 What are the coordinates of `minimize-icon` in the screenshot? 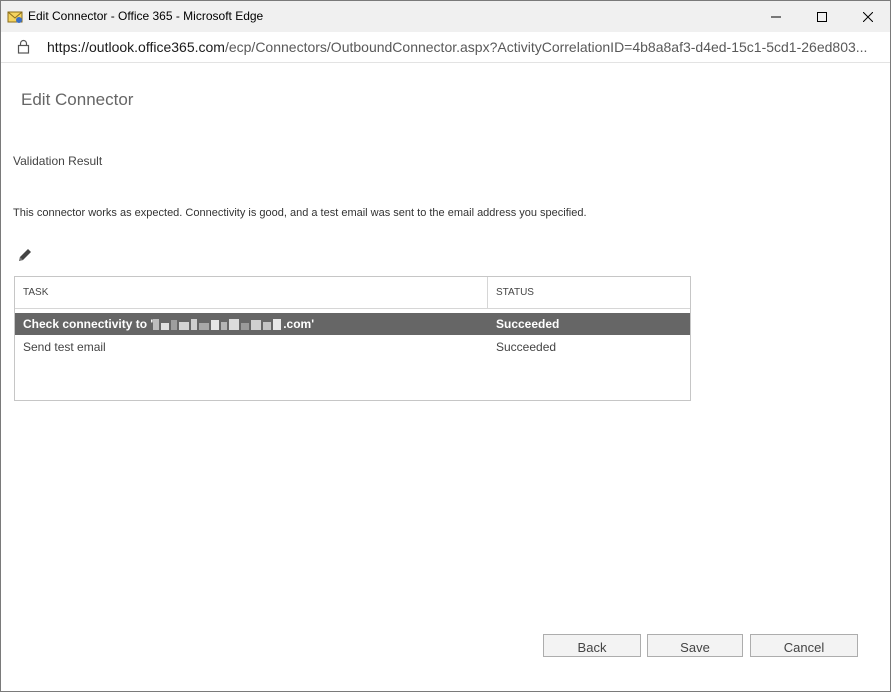 It's located at (776, 16).